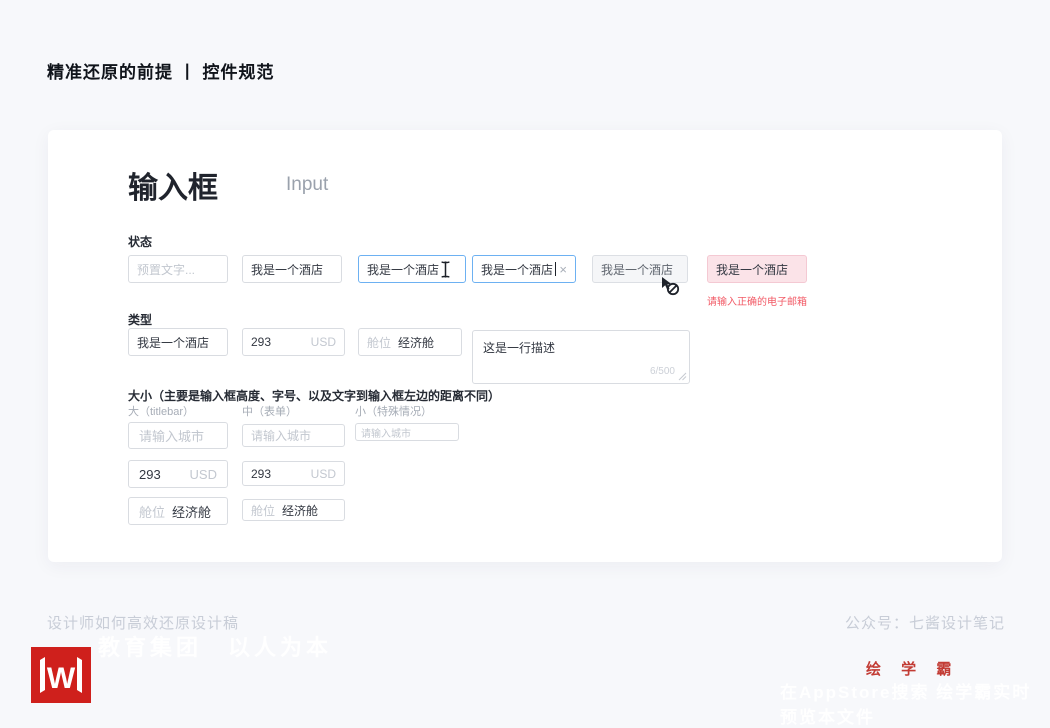 This screenshot has height=728, width=1050. What do you see at coordinates (671, 286) in the screenshot?
I see `not-allowed-cursor-icon` at bounding box center [671, 286].